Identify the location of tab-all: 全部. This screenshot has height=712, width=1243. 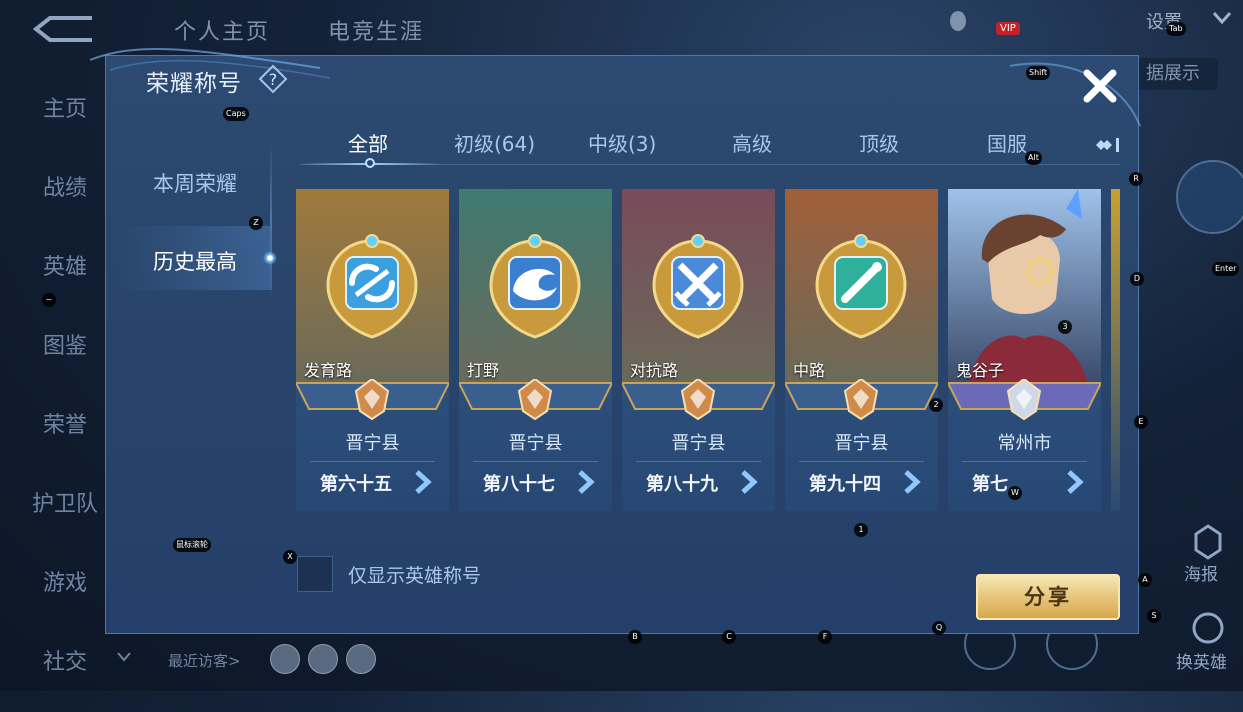
(368, 142).